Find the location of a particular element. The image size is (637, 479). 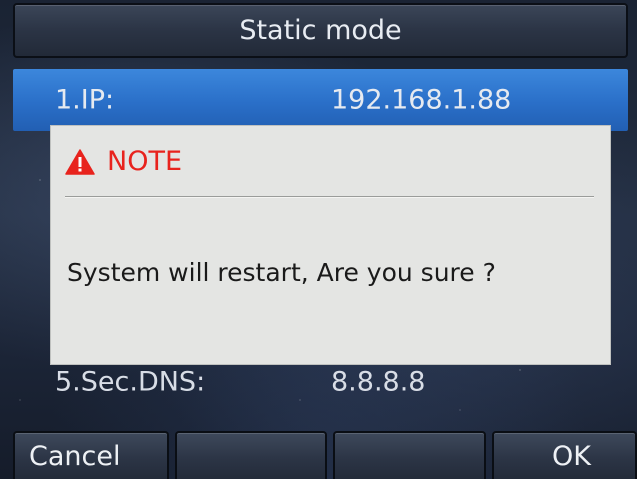

dialog-header: NOTE is located at coordinates (123, 161).